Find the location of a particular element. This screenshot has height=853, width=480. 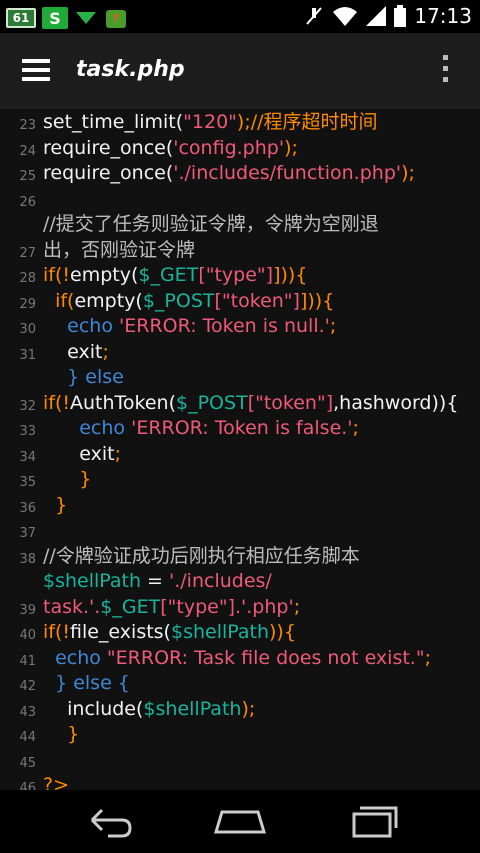

overflow-menu-icon is located at coordinates (445, 71).